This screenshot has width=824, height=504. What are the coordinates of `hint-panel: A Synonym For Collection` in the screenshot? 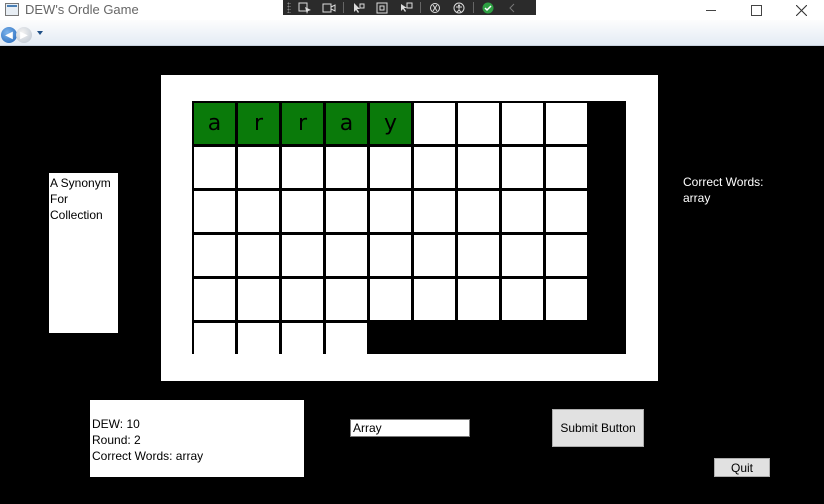 It's located at (83, 253).